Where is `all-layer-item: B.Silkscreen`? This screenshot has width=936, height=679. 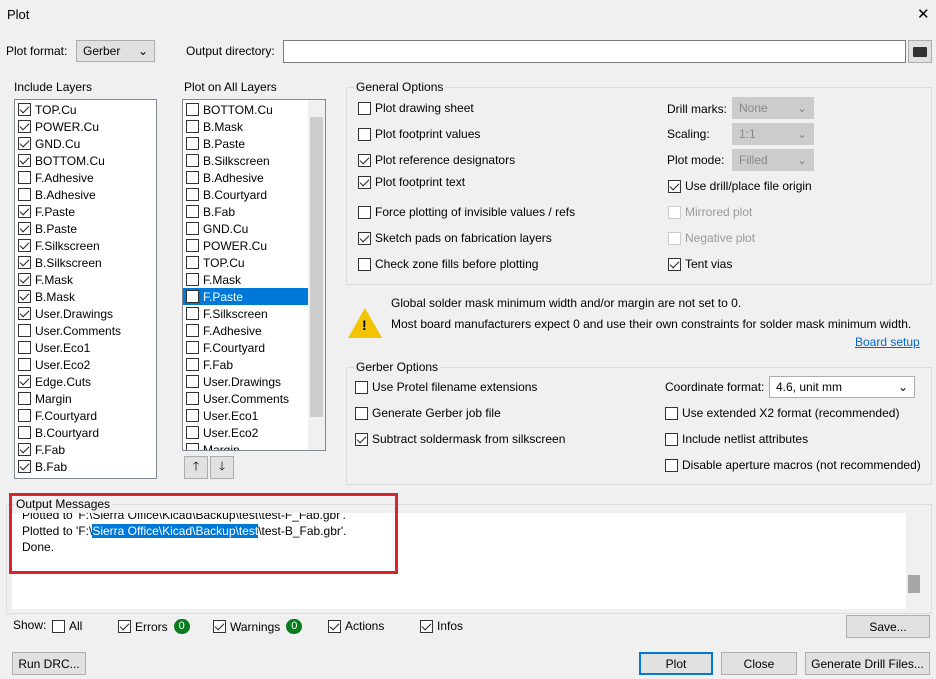 all-layer-item: B.Silkscreen is located at coordinates (245, 160).